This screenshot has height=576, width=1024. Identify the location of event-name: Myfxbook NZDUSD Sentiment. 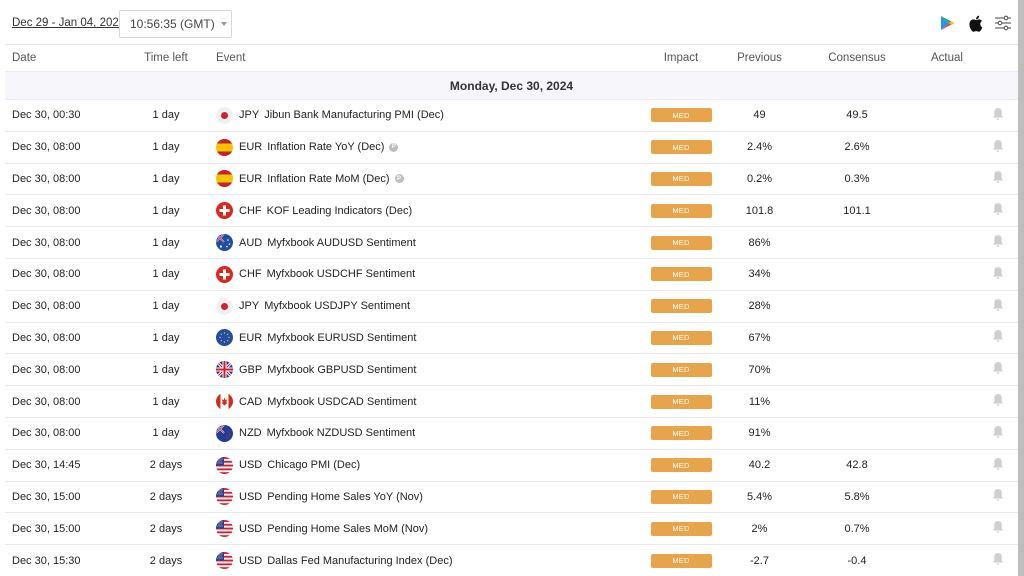
(341, 433).